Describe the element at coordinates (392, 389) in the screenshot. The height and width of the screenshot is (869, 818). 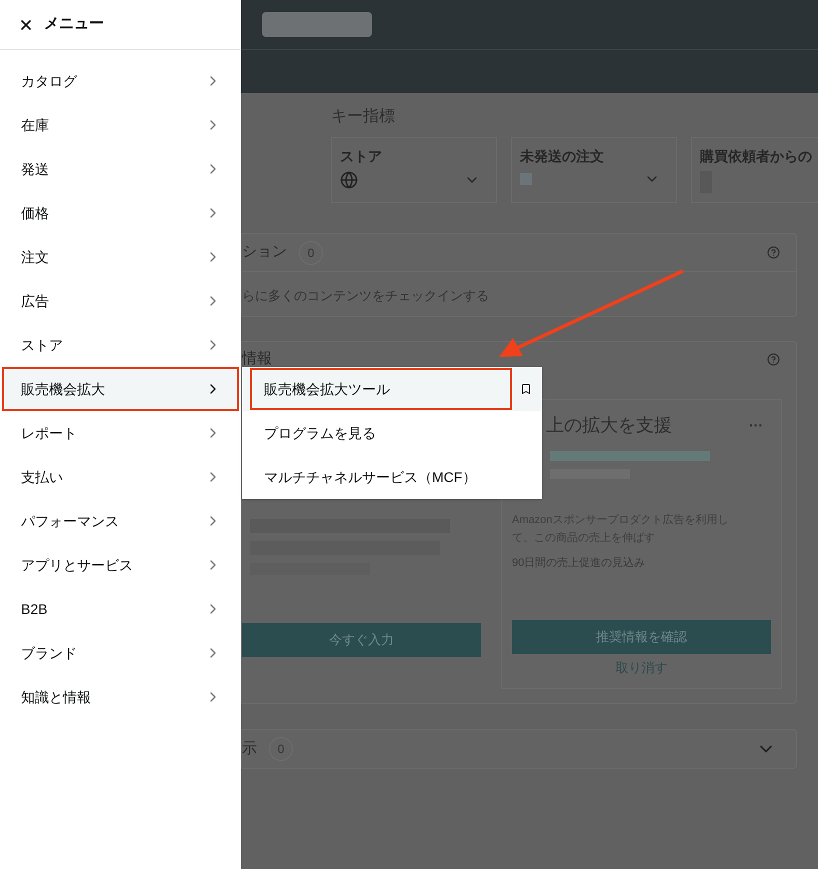
I see `submenu-item: 販売機会拡大ツール` at that location.